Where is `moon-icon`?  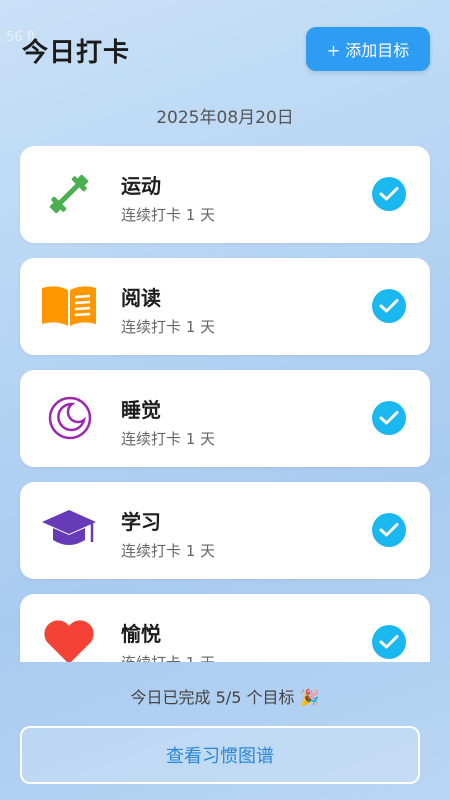 moon-icon is located at coordinates (69, 418).